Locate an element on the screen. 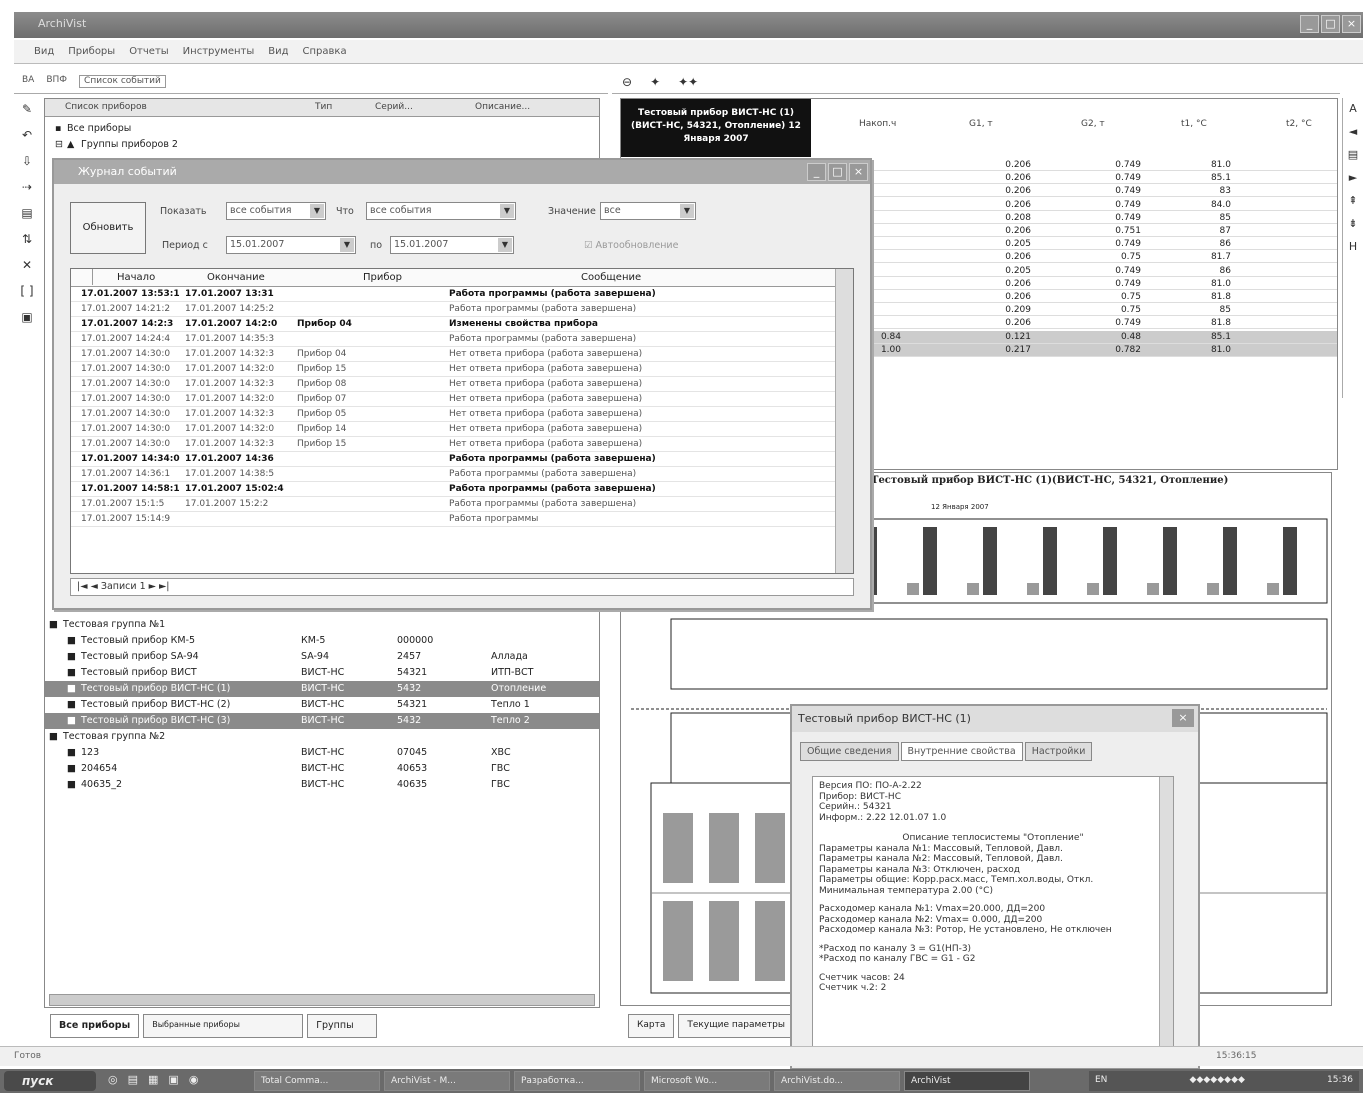 The image size is (1363, 1093). view-icon: ✦✦ is located at coordinates (688, 82).